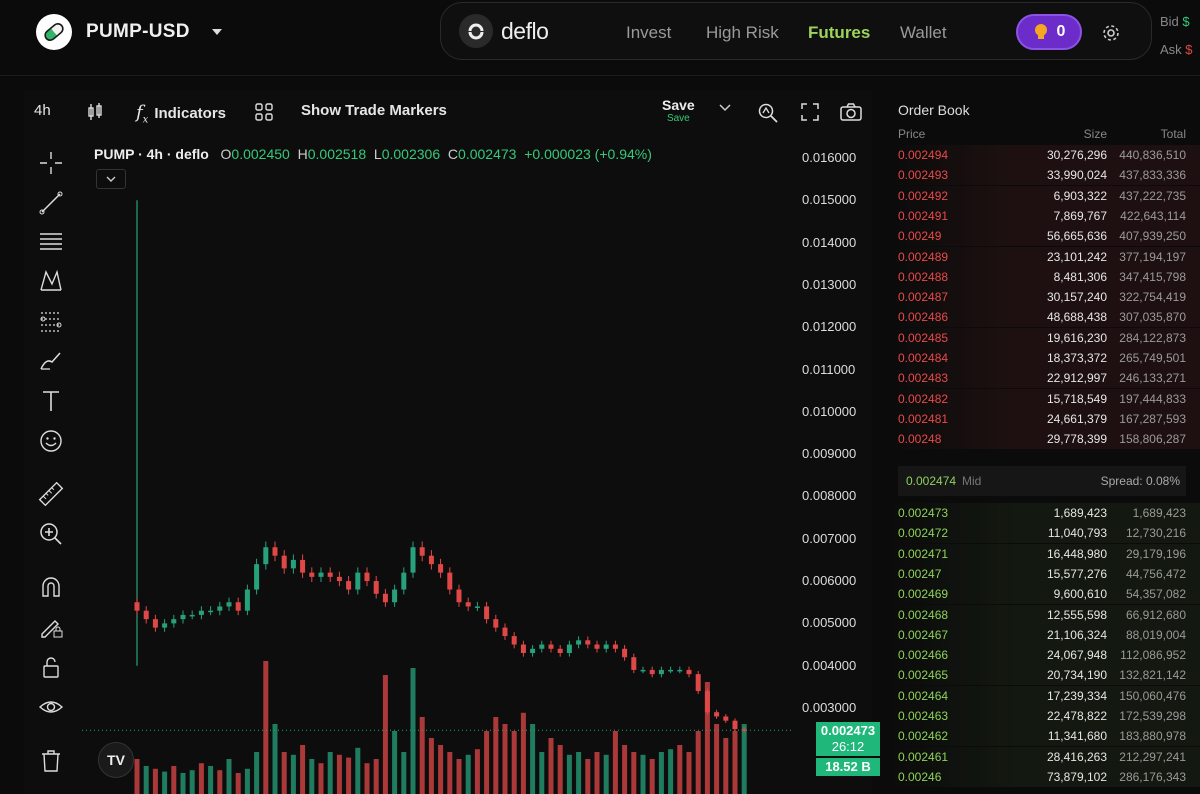 The image size is (1200, 794). I want to click on ask-row: 0.002488 8,481,306 347,415,798, so click(1045, 276).